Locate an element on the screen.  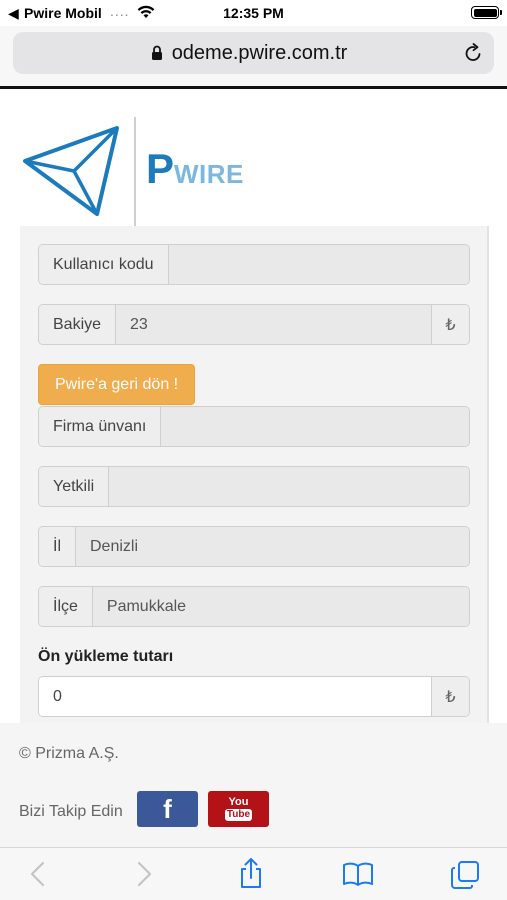
follow-us-text: Bizi Takip Edin is located at coordinates (71, 811).